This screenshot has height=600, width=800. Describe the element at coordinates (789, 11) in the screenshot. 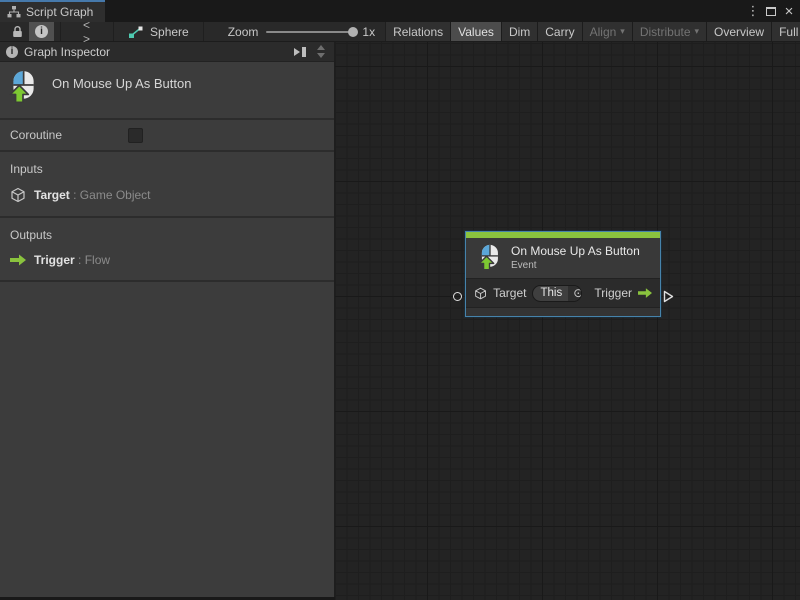

I see `window-close-icon: ×` at that location.